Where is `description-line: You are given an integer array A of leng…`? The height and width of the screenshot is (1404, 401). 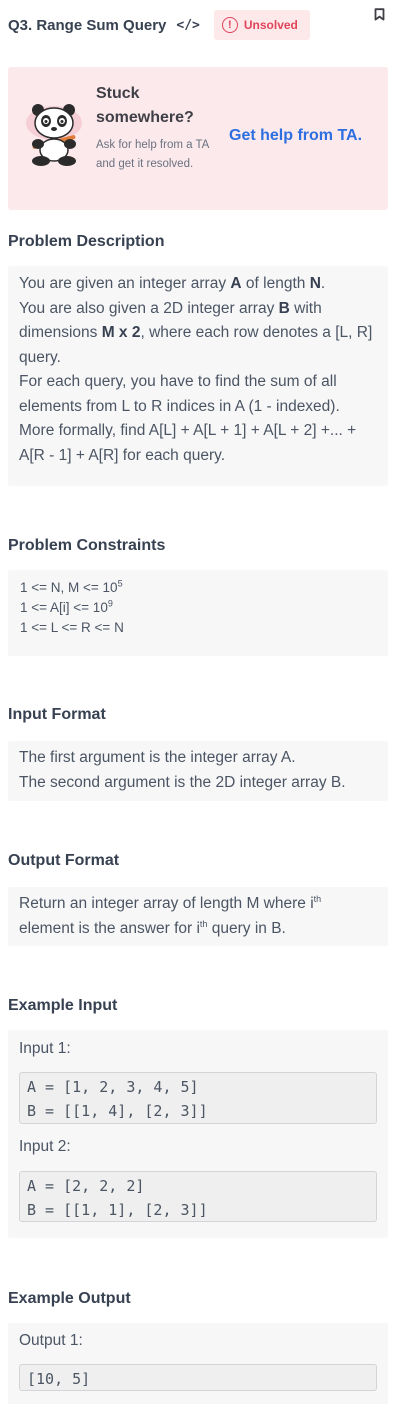
description-line: You are given an integer array A of leng… is located at coordinates (172, 283).